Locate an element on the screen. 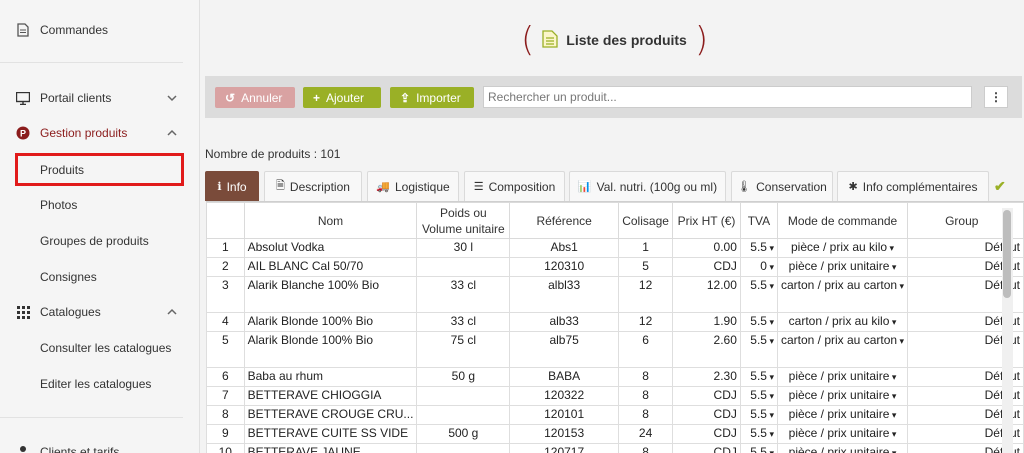 Image resolution: width=1024 pixels, height=453 pixels. reference-cell: 120153 is located at coordinates (564, 434).